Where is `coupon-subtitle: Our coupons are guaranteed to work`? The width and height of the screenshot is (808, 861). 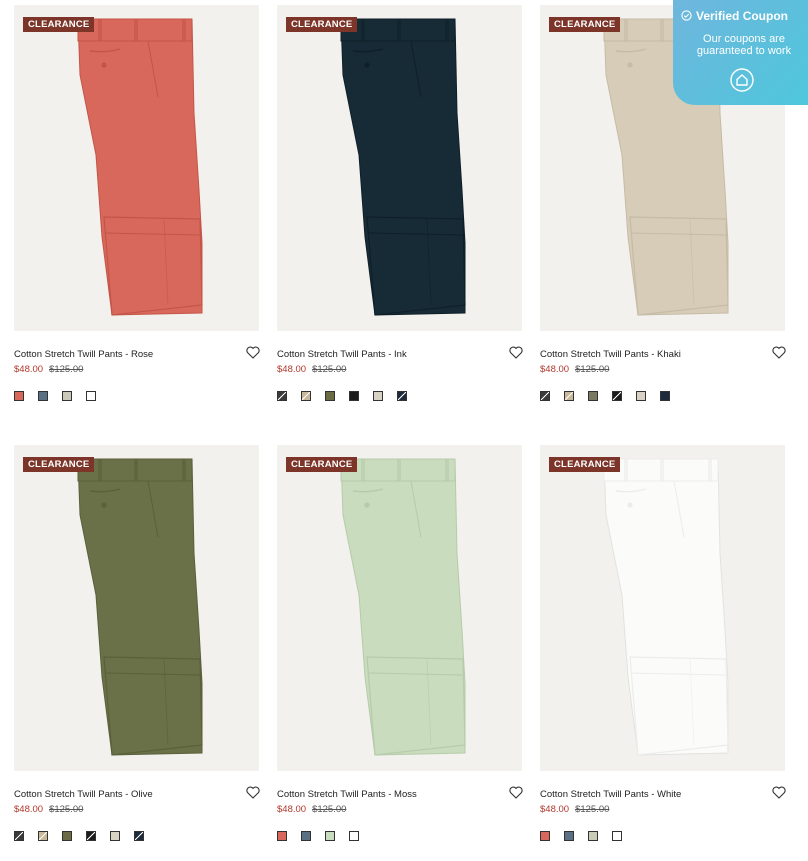
coupon-subtitle: Our coupons are guaranteed to work is located at coordinates (744, 45).